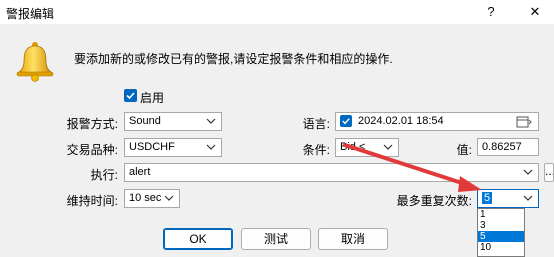 This screenshot has width=554, height=257. I want to click on language-label: 语言:, so click(316, 124).